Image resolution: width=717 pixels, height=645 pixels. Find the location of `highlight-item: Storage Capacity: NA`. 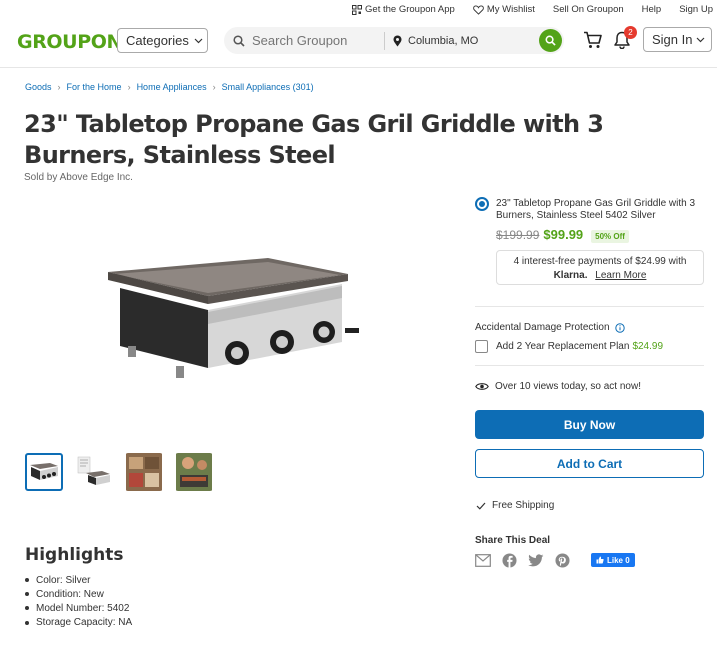

highlight-item: Storage Capacity: NA is located at coordinates (78, 623).